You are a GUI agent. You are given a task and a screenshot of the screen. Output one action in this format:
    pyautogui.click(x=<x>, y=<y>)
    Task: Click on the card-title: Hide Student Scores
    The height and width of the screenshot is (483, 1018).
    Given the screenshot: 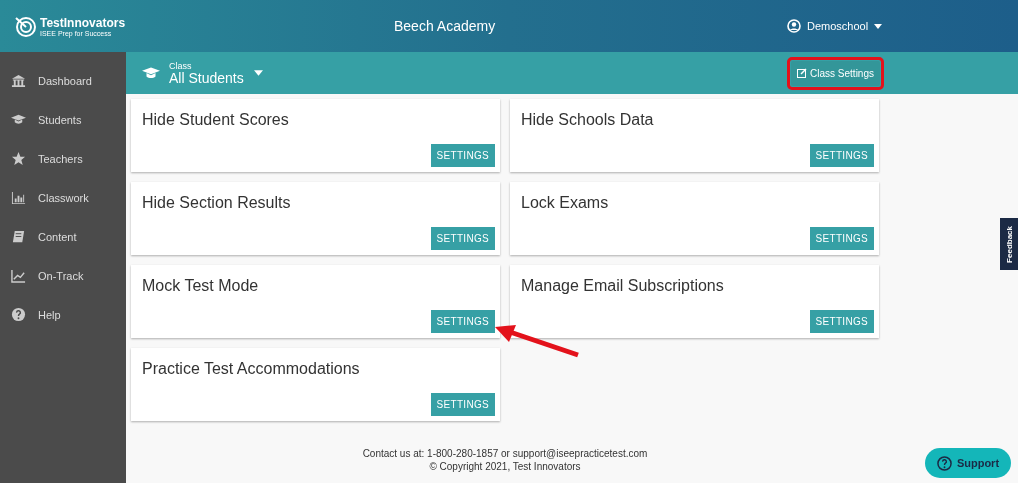 What is the action you would take?
    pyautogui.click(x=215, y=119)
    